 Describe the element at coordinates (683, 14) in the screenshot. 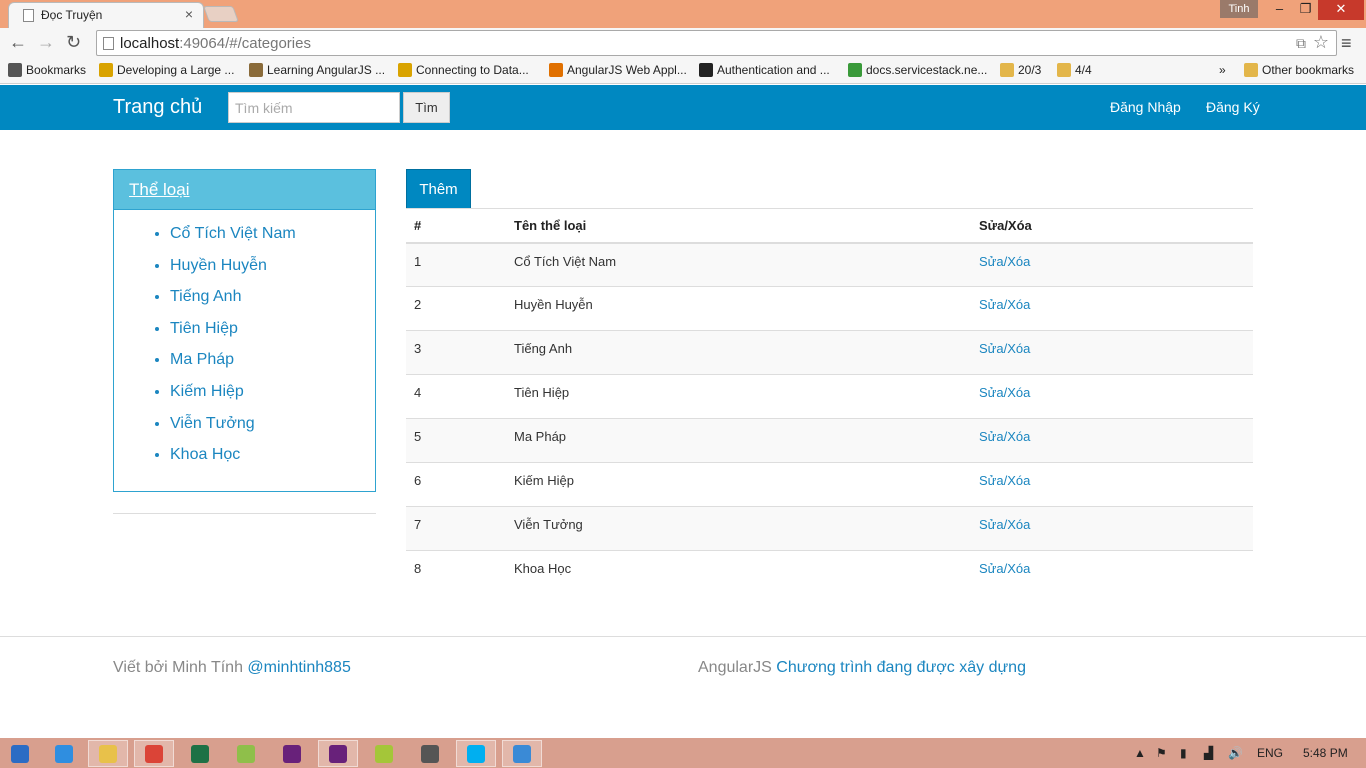

I see `browser-tab-strip: Đọc Truyện × Tinh – ❐ ✕` at that location.